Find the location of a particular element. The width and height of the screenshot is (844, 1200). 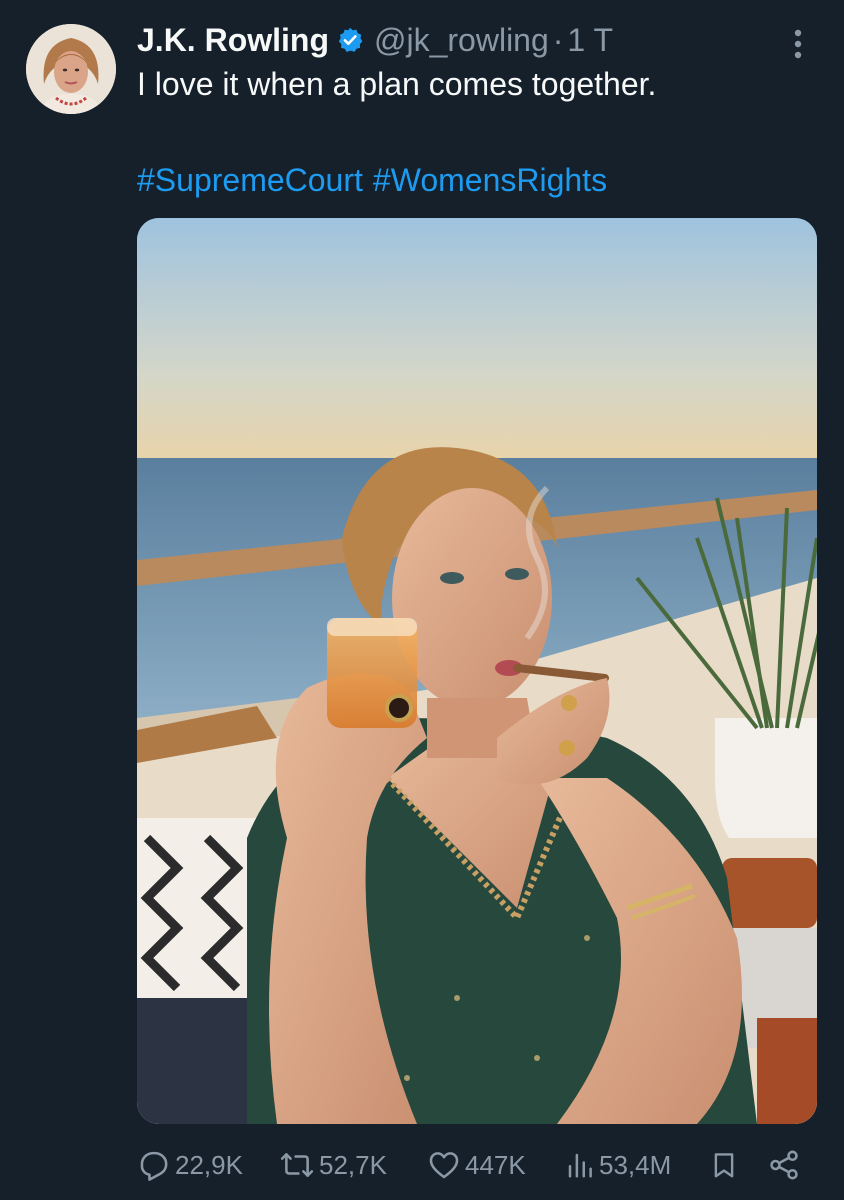

views-button: 53,4M is located at coordinates (618, 1165).